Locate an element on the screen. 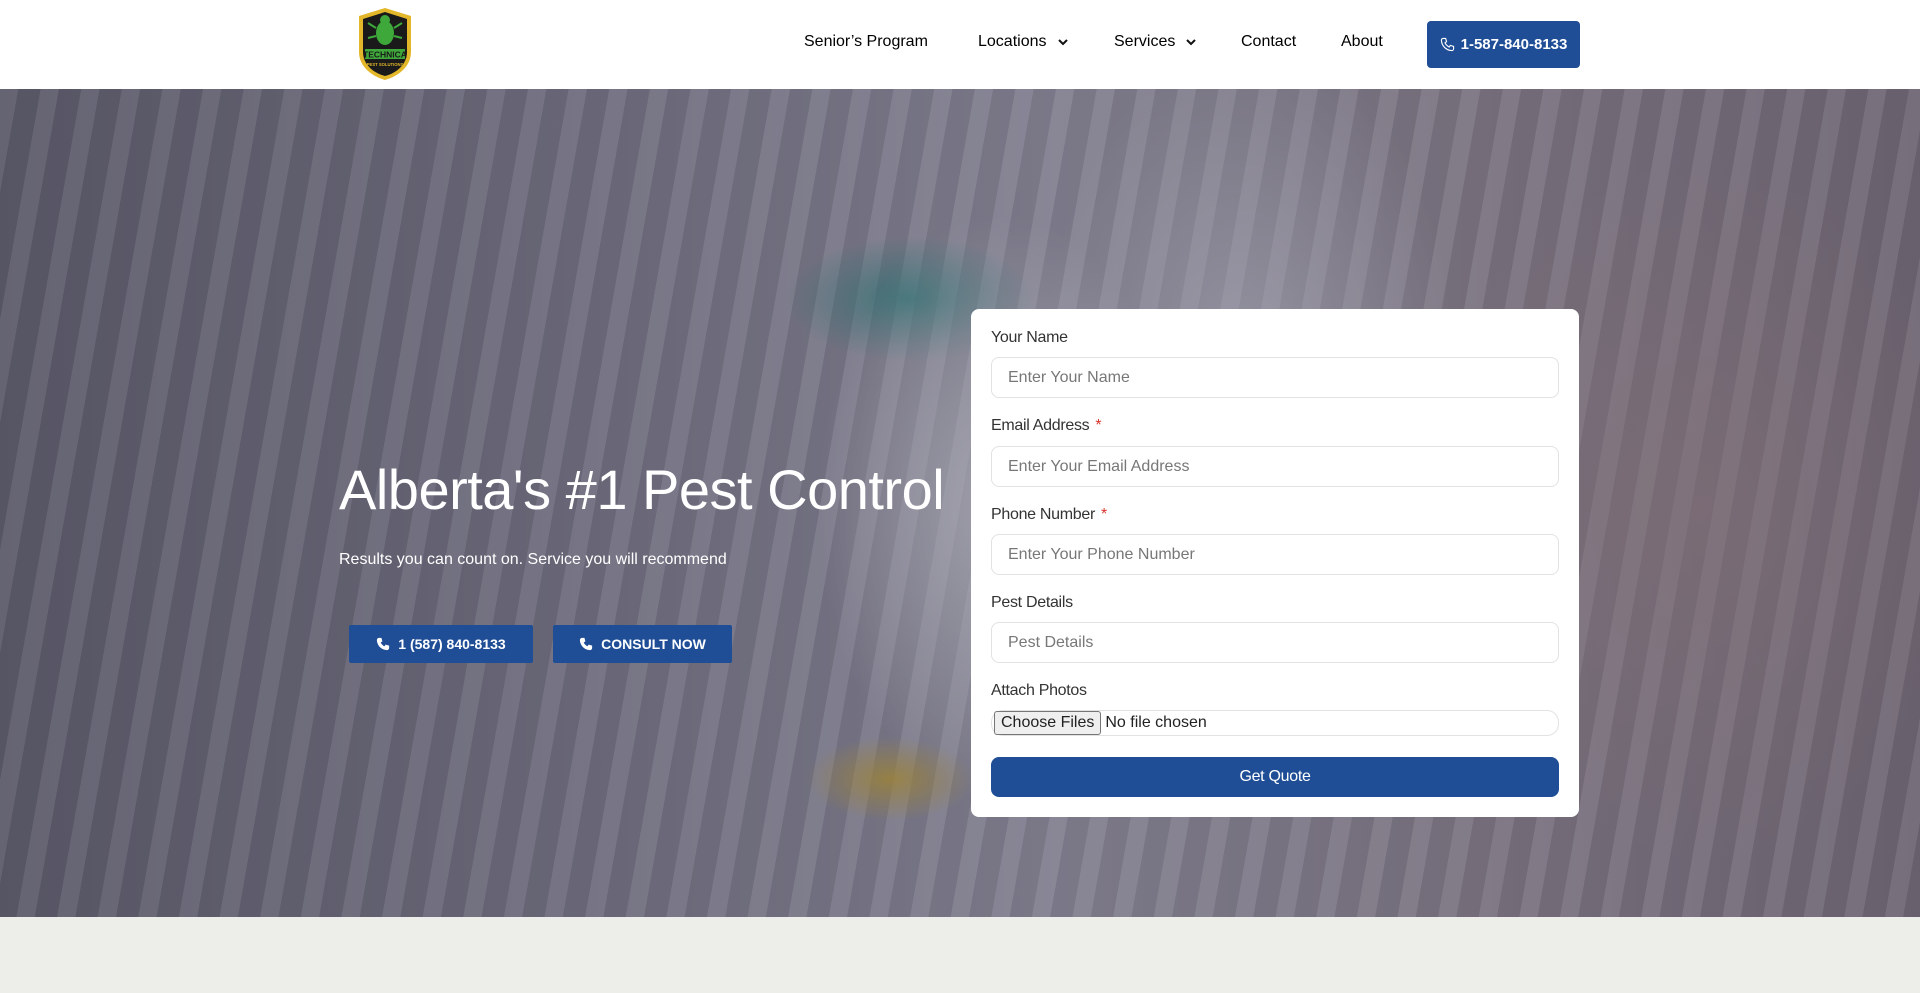 The image size is (1920, 993). nav-label: Contact is located at coordinates (1269, 41).